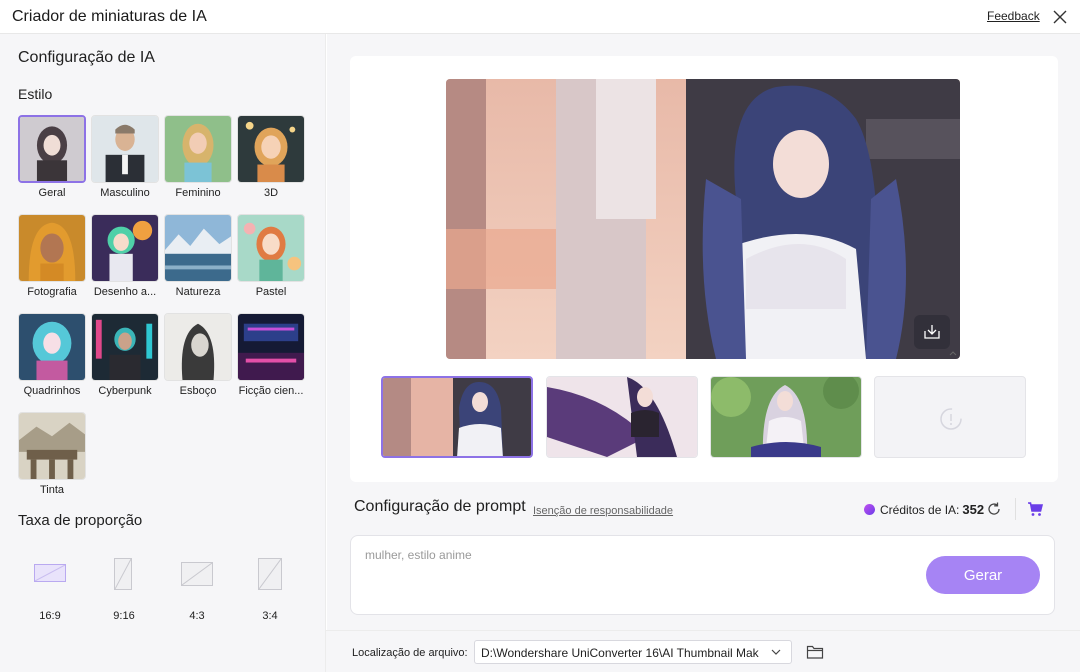  I want to click on credits-icon, so click(869, 509).